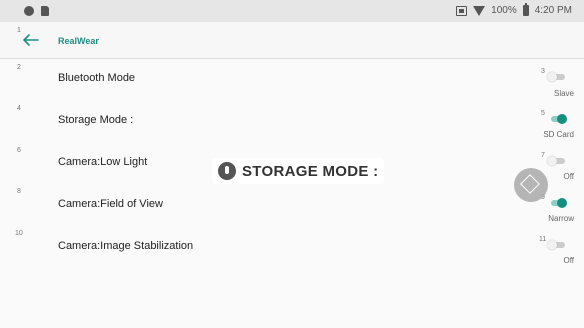 This screenshot has width=584, height=328. Describe the element at coordinates (543, 71) in the screenshot. I see `toggle-number: 3` at that location.